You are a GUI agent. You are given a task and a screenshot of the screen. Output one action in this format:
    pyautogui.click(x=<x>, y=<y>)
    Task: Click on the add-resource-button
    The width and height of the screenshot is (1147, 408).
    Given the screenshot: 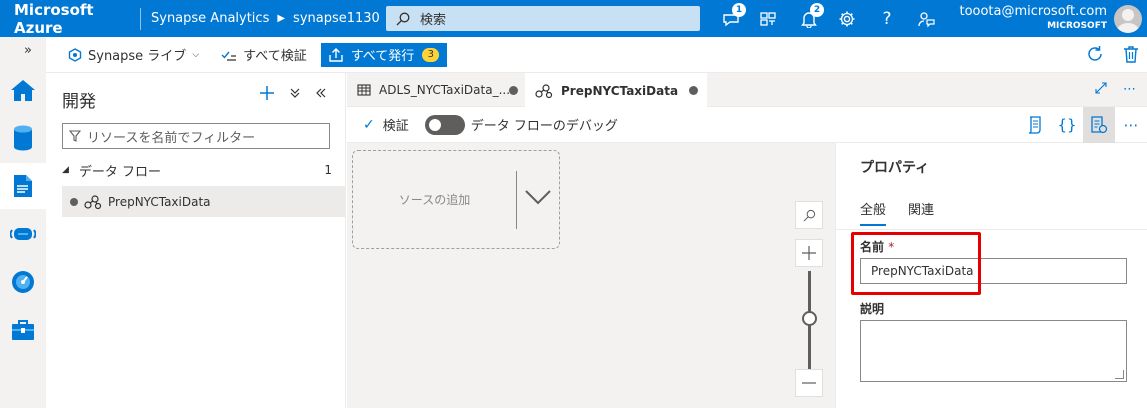 What is the action you would take?
    pyautogui.click(x=267, y=95)
    